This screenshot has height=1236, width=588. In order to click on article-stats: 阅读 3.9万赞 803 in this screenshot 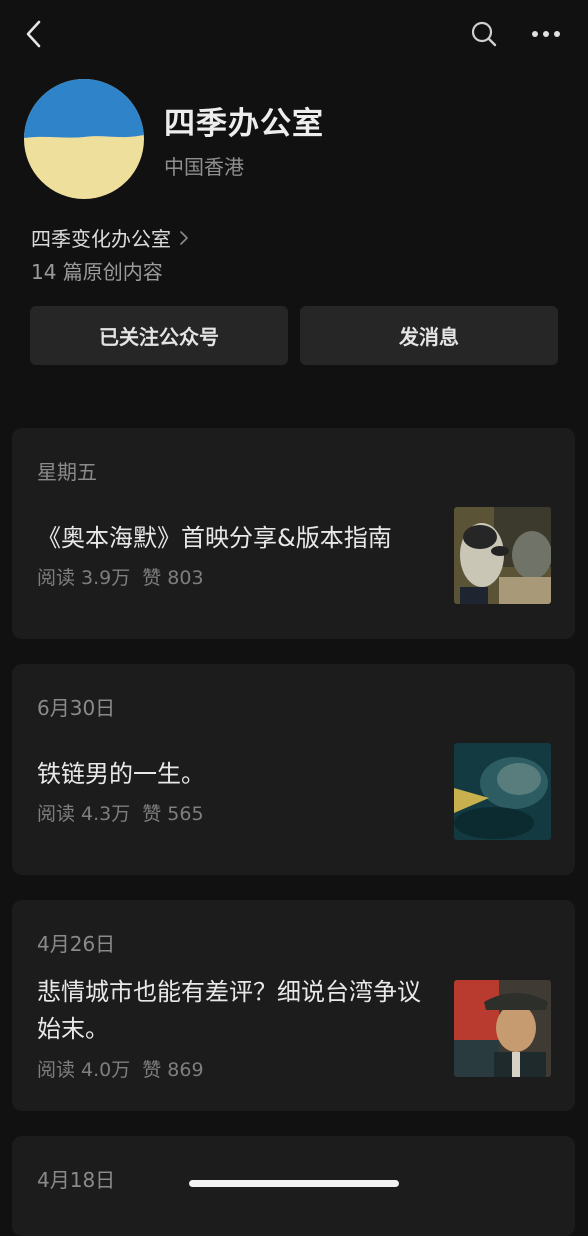, I will do `click(126, 576)`.